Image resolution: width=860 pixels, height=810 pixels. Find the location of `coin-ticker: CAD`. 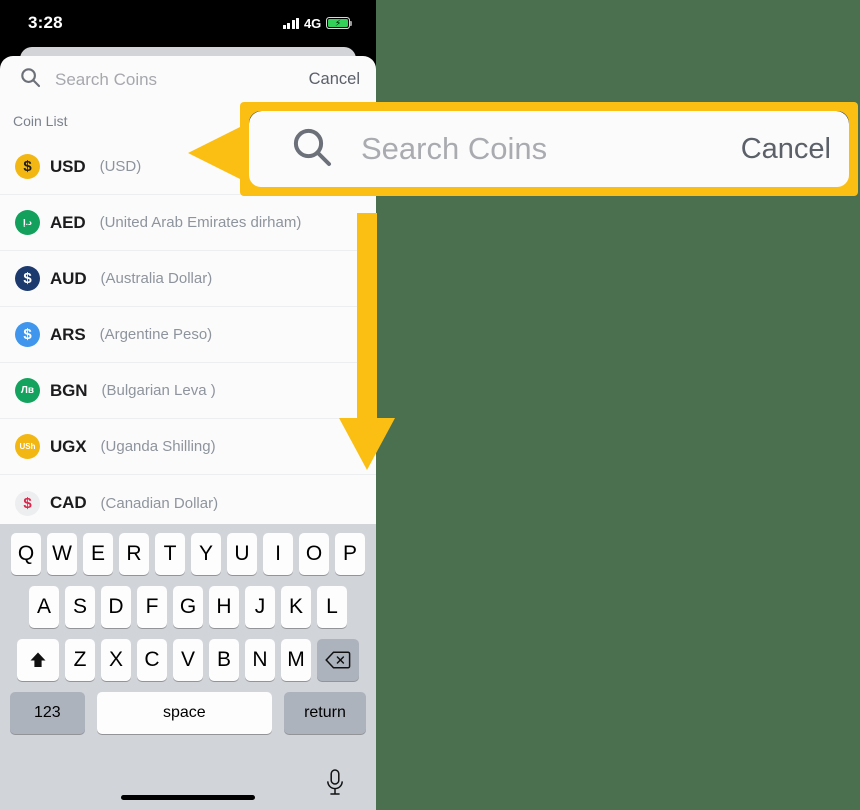

coin-ticker: CAD is located at coordinates (68, 502).